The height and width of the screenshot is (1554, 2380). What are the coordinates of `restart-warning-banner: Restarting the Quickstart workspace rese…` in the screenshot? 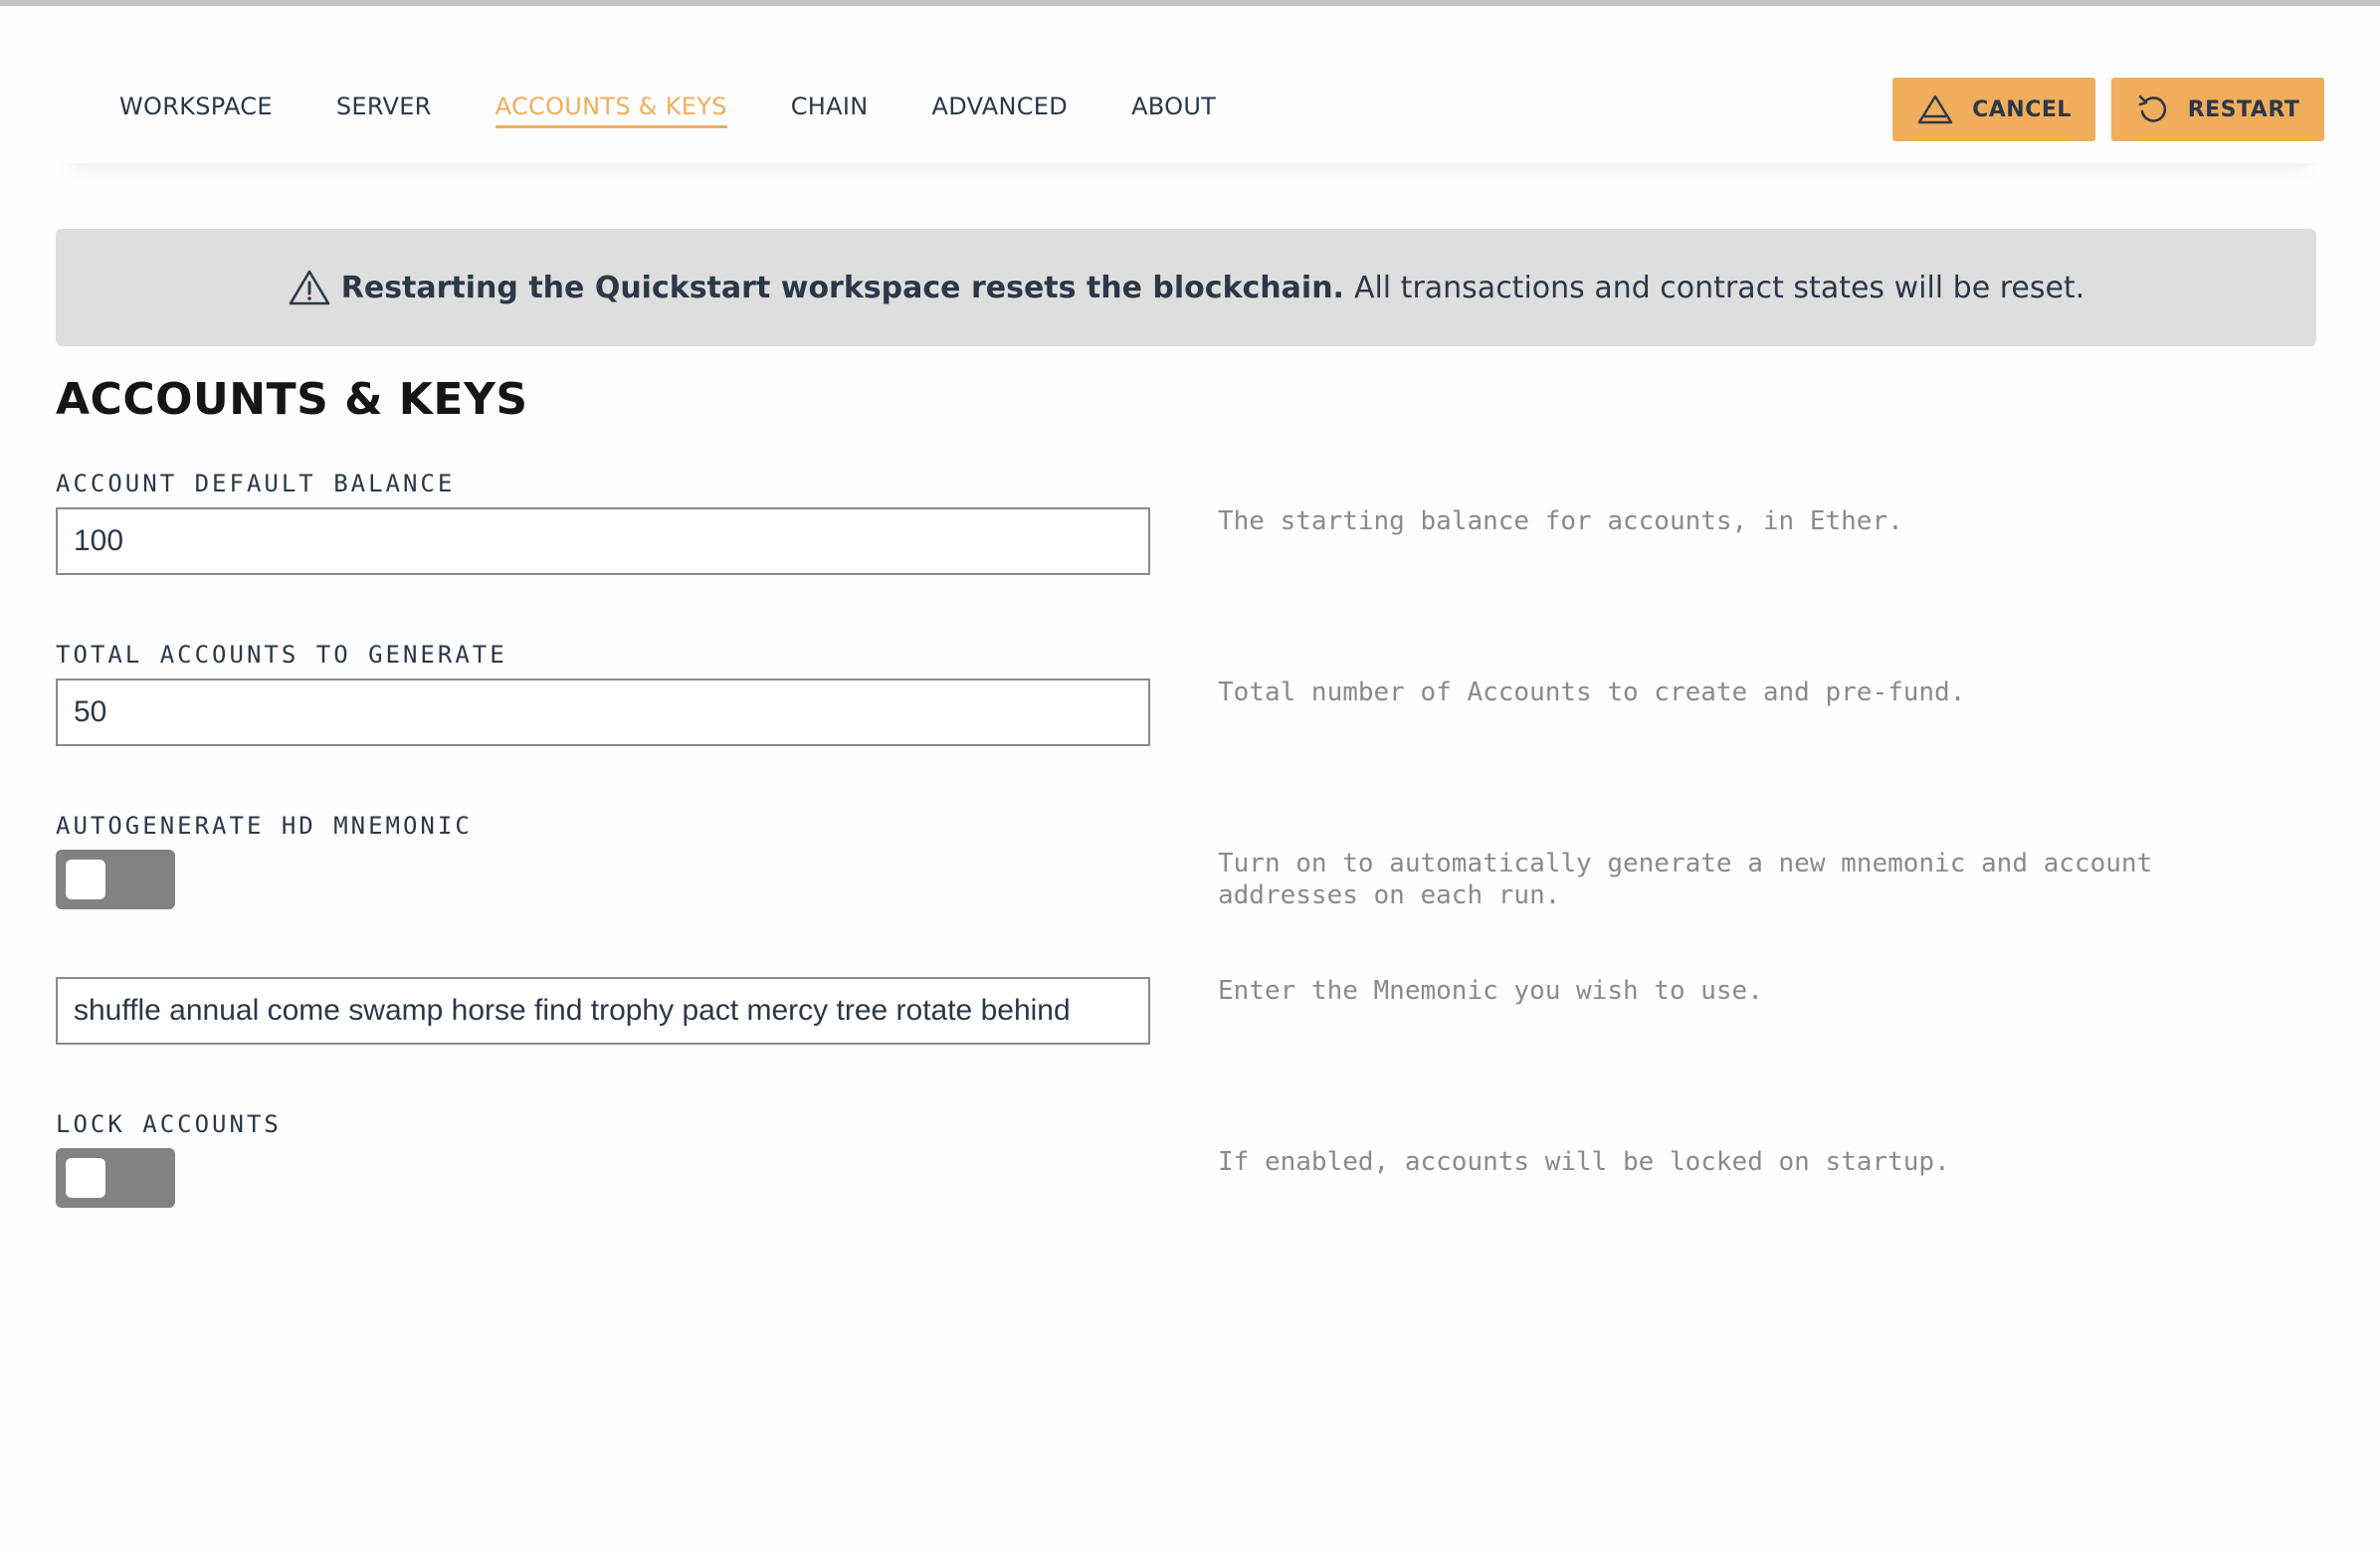 It's located at (1186, 287).